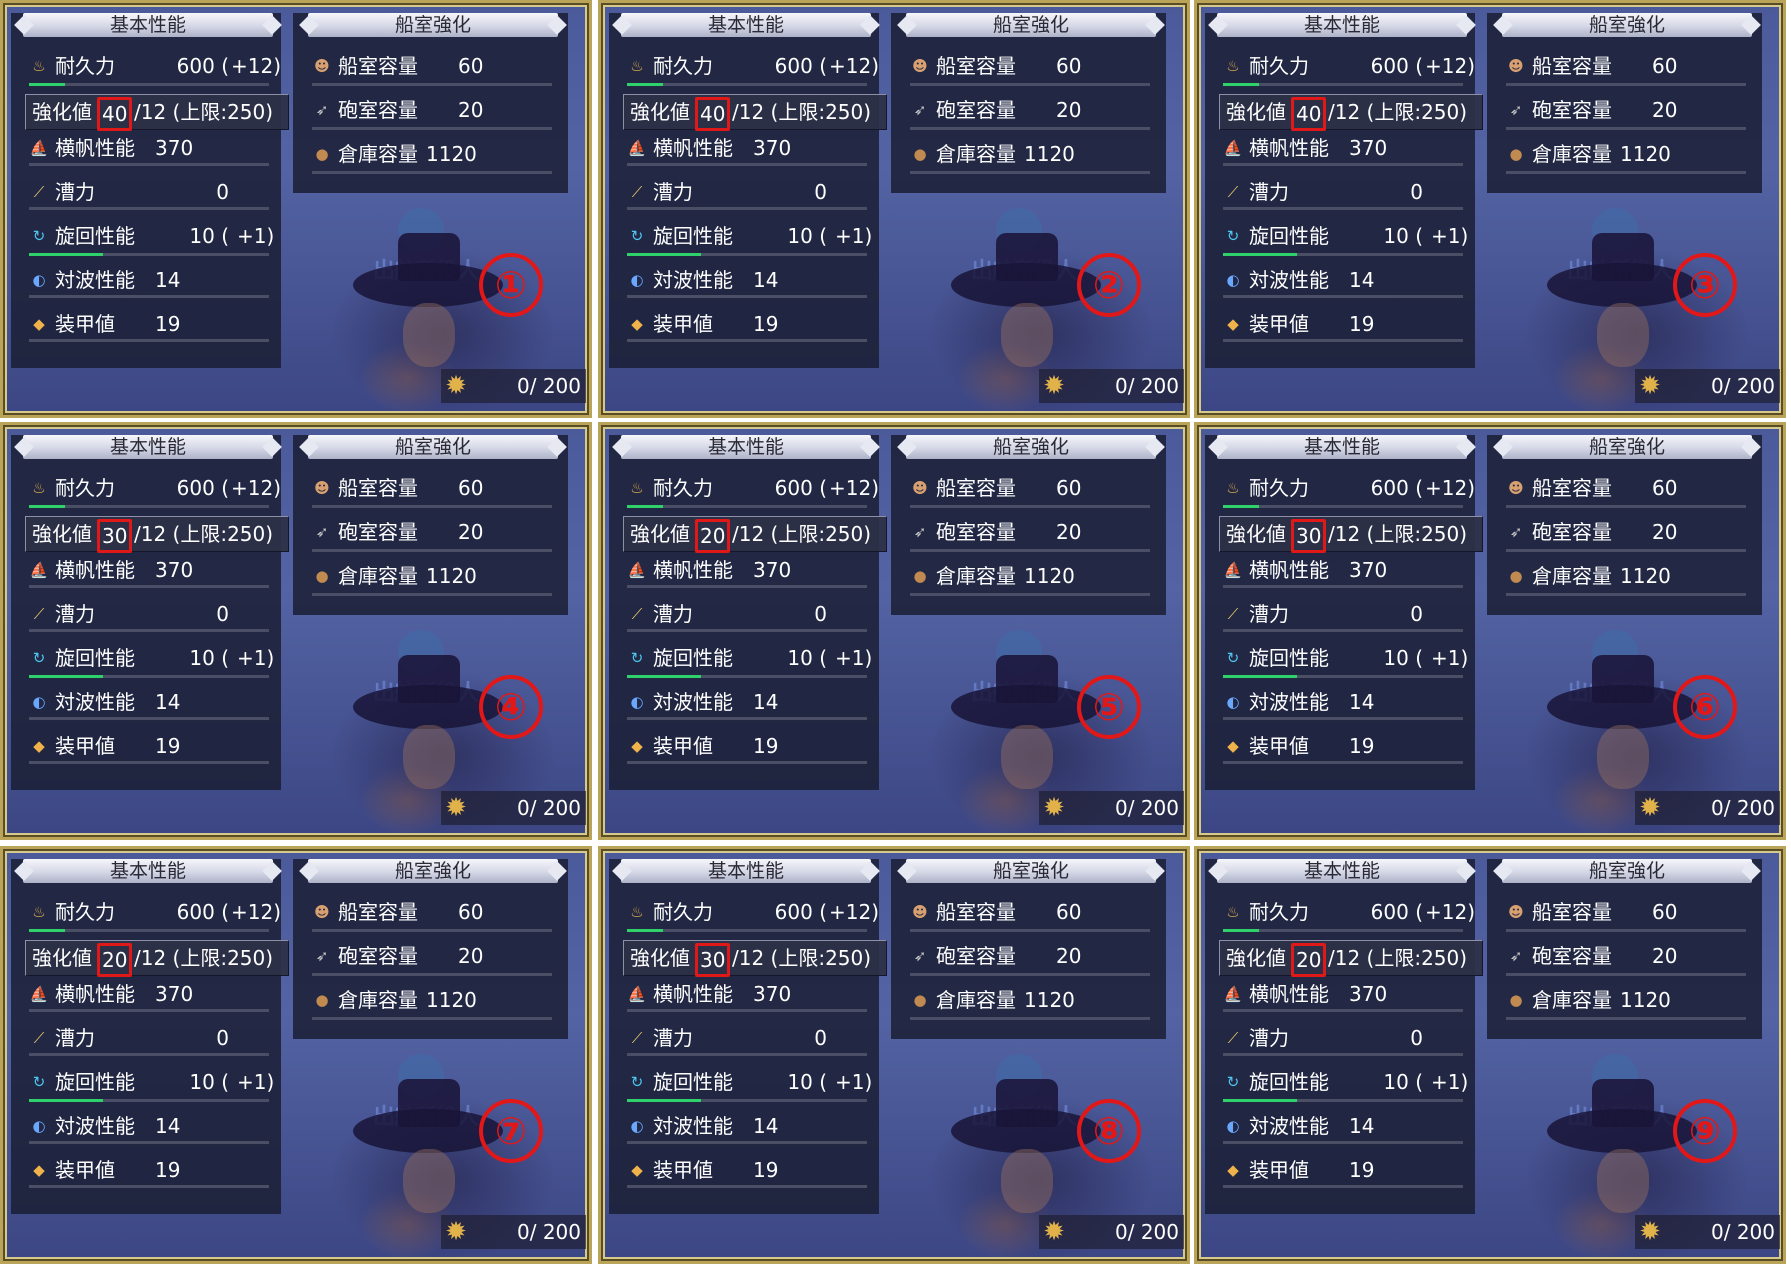  I want to click on enhance-value-box: 強化値 20 /12 (上限:250), so click(157, 958).